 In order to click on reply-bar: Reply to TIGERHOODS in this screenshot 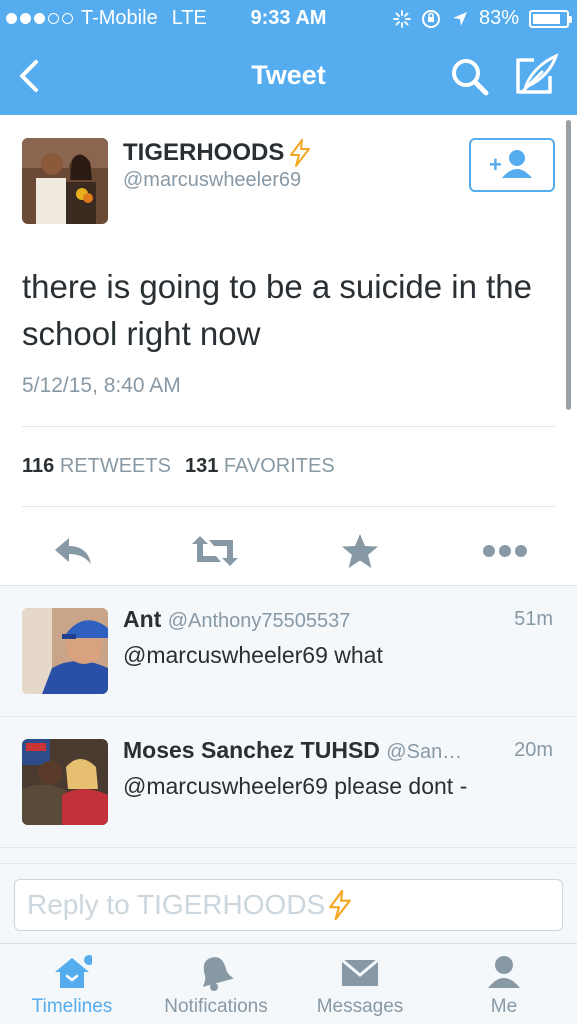, I will do `click(288, 903)`.